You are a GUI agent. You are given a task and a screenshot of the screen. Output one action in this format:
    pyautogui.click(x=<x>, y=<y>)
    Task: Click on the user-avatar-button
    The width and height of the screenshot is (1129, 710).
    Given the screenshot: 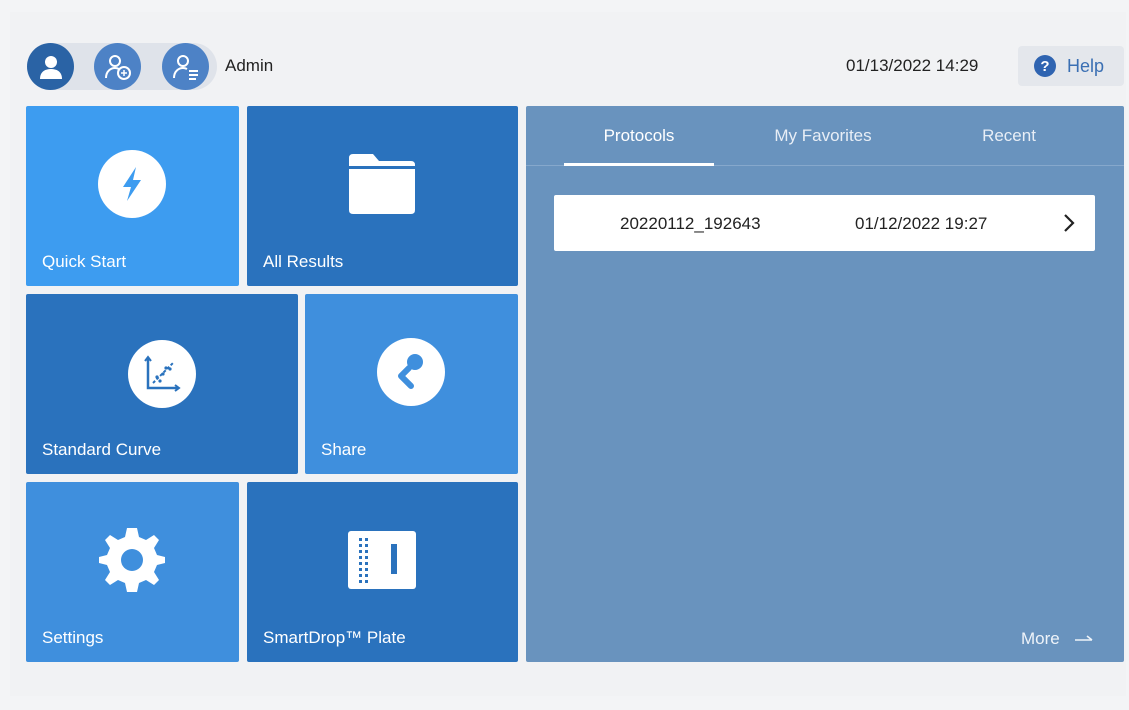 What is the action you would take?
    pyautogui.click(x=50, y=66)
    